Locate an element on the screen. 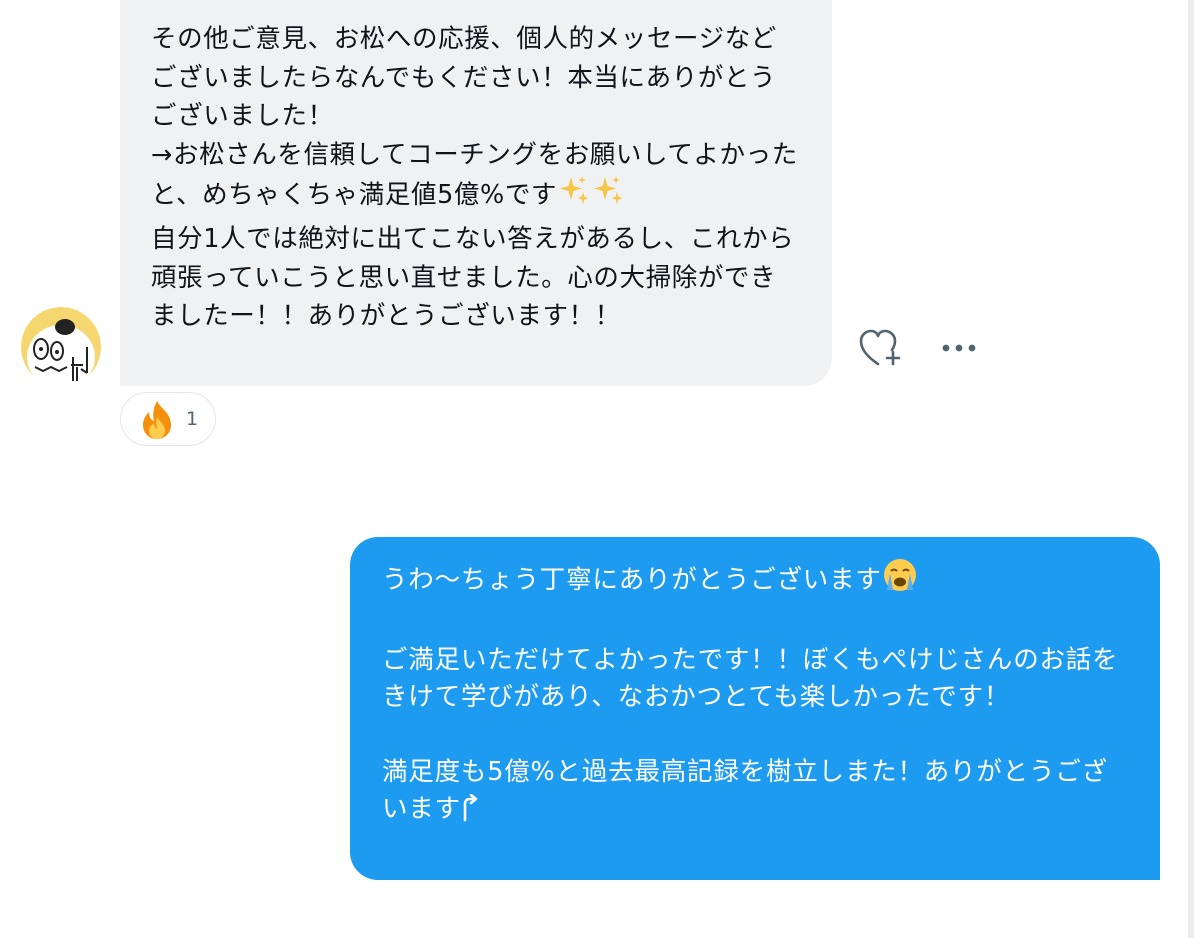 Image resolution: width=1194 pixels, height=938 pixels. react-heart-plus-button is located at coordinates (882, 348).